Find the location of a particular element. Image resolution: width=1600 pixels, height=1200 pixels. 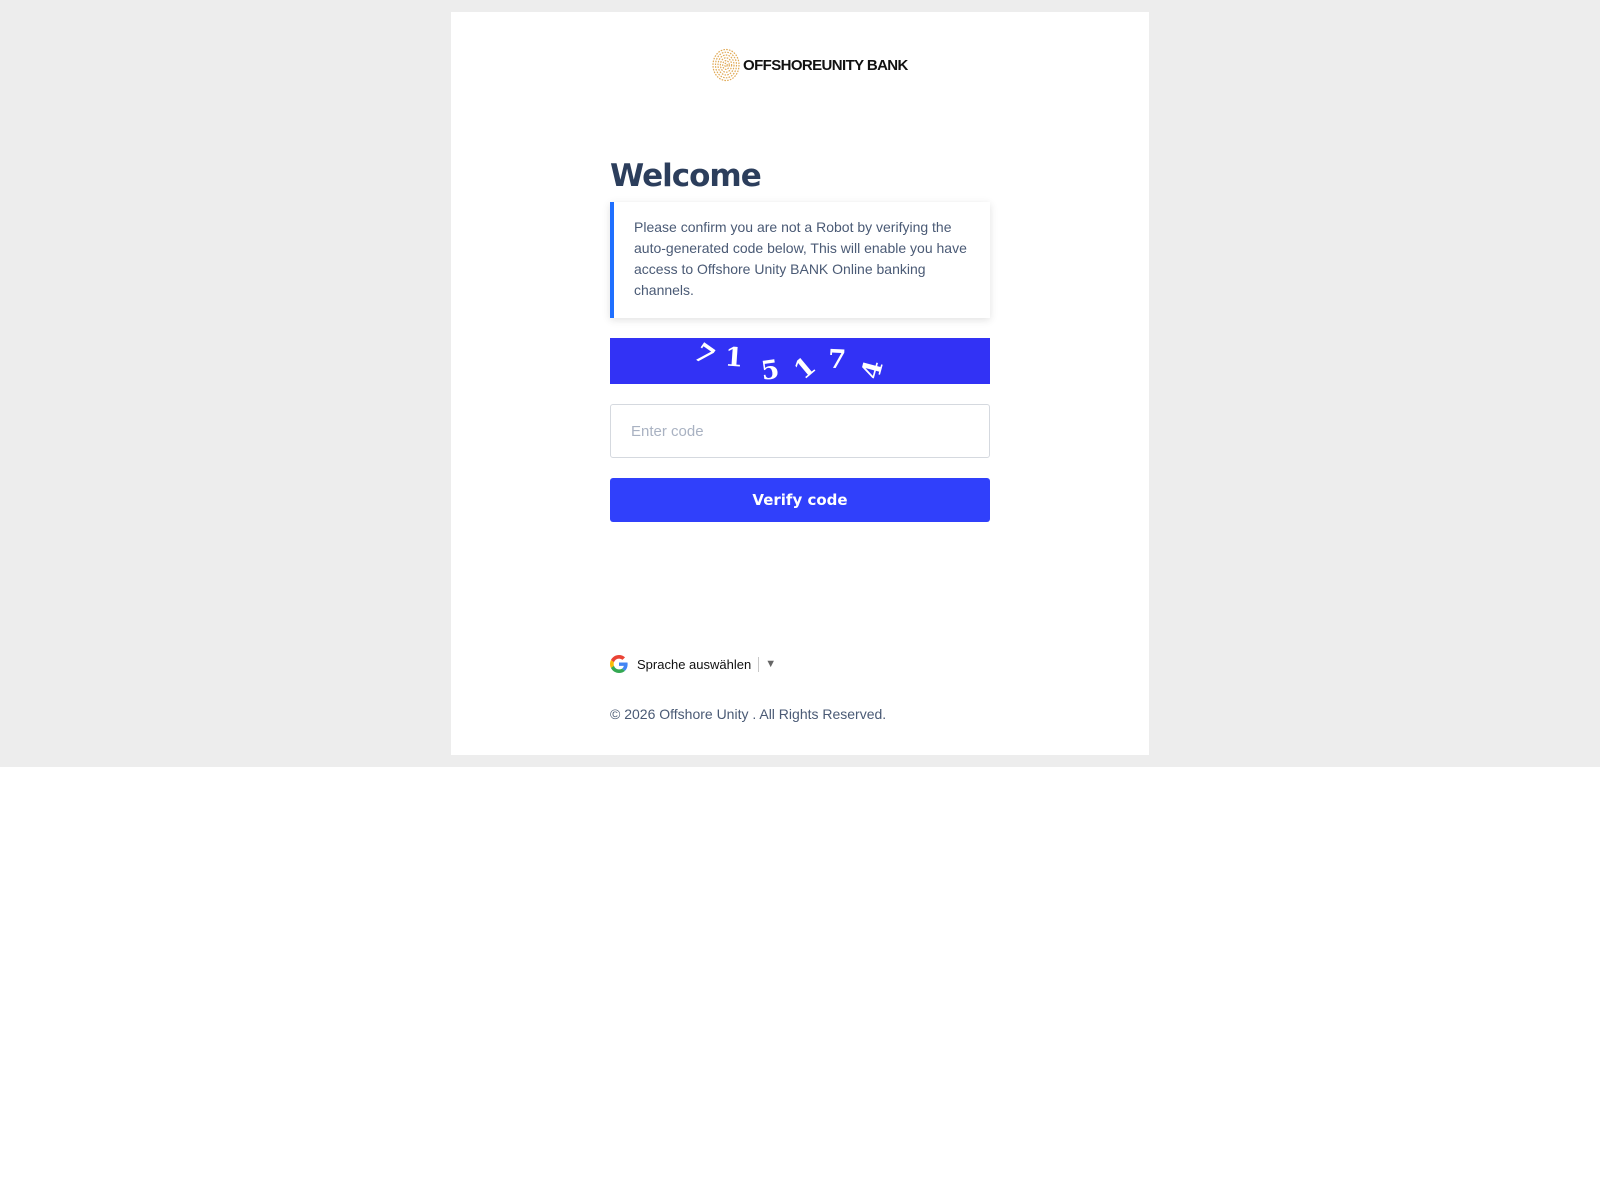

page-title: Welcome is located at coordinates (686, 176).